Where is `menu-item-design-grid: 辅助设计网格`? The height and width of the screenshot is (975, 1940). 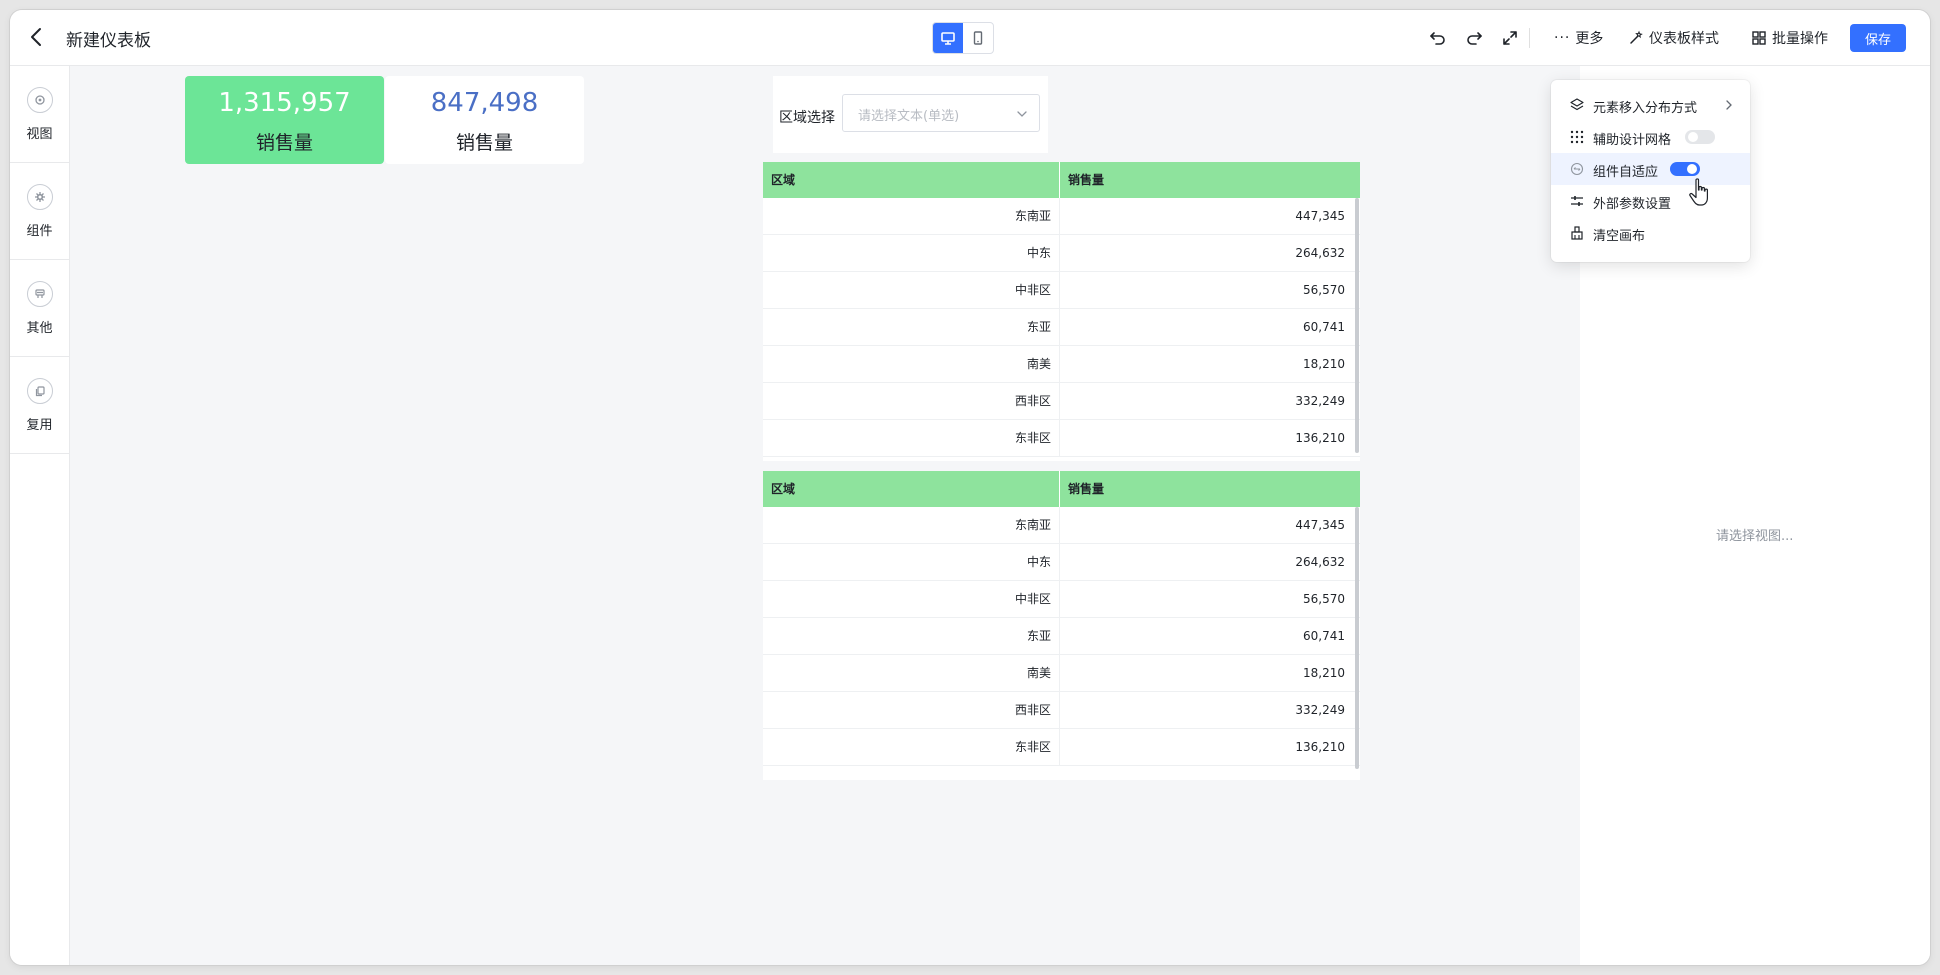
menu-item-design-grid: 辅助设计网格 is located at coordinates (1650, 137).